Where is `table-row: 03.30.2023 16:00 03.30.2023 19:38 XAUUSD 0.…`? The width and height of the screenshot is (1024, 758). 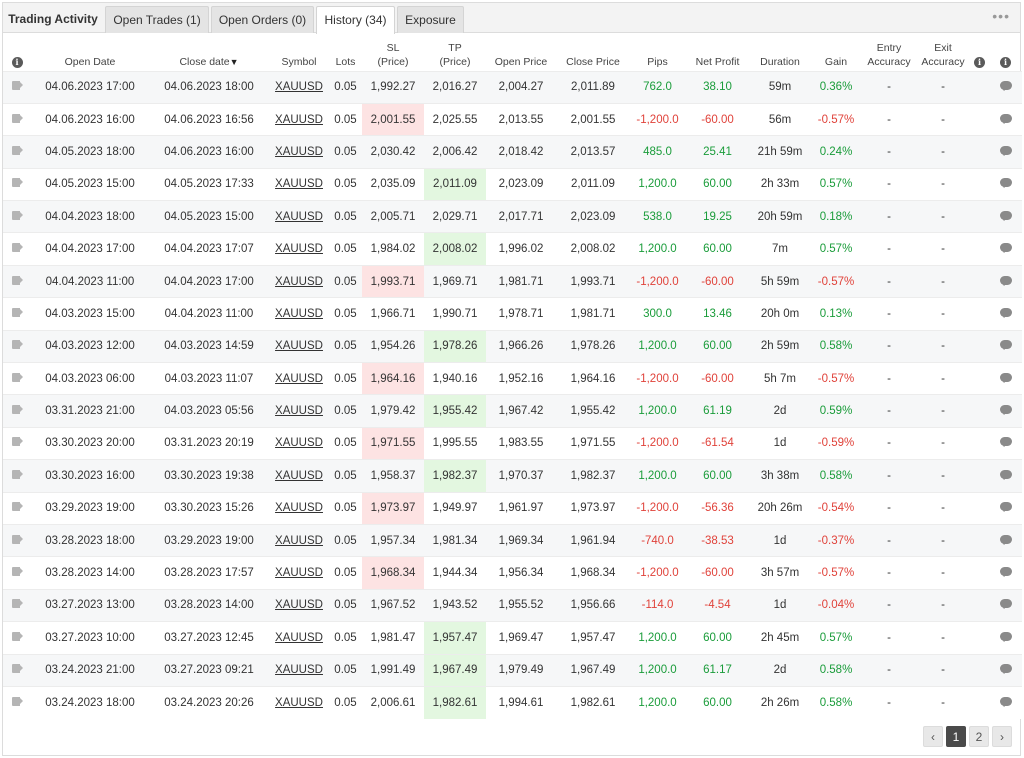
table-row: 03.30.2023 16:00 03.30.2023 19:38 XAUUSD 0.… is located at coordinates (512, 476).